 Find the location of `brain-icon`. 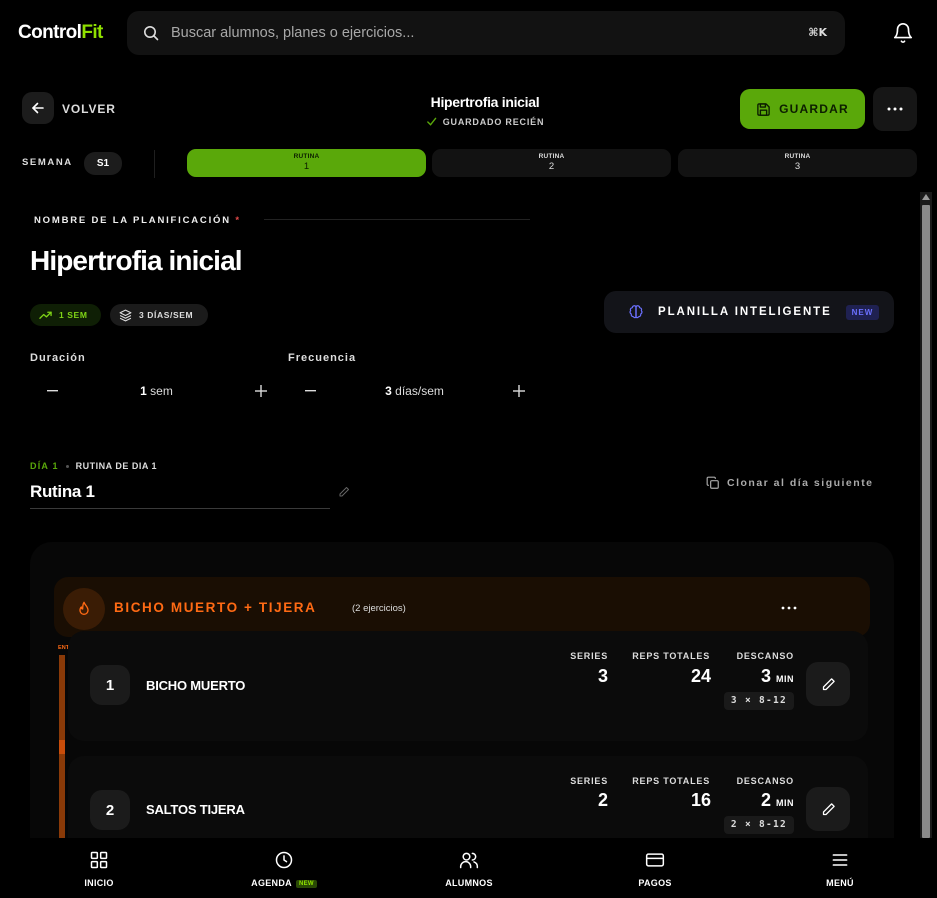

brain-icon is located at coordinates (636, 312).